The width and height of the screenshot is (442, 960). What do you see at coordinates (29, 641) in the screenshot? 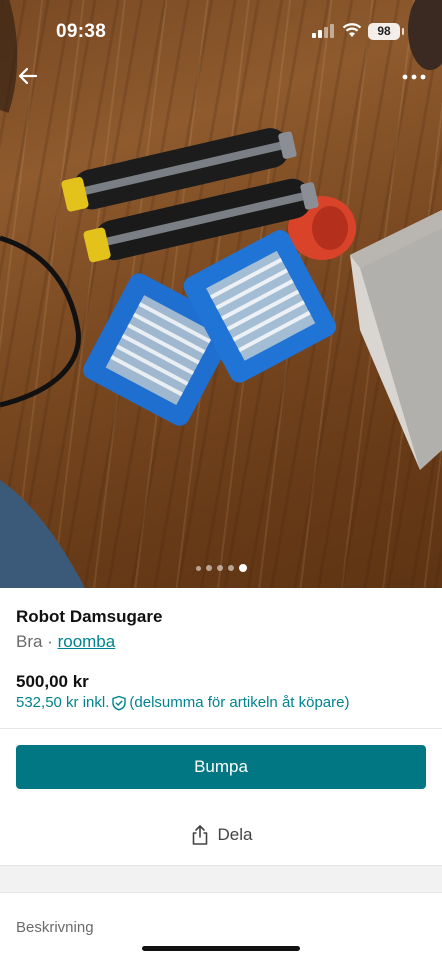
I see `item-condition: Bra` at bounding box center [29, 641].